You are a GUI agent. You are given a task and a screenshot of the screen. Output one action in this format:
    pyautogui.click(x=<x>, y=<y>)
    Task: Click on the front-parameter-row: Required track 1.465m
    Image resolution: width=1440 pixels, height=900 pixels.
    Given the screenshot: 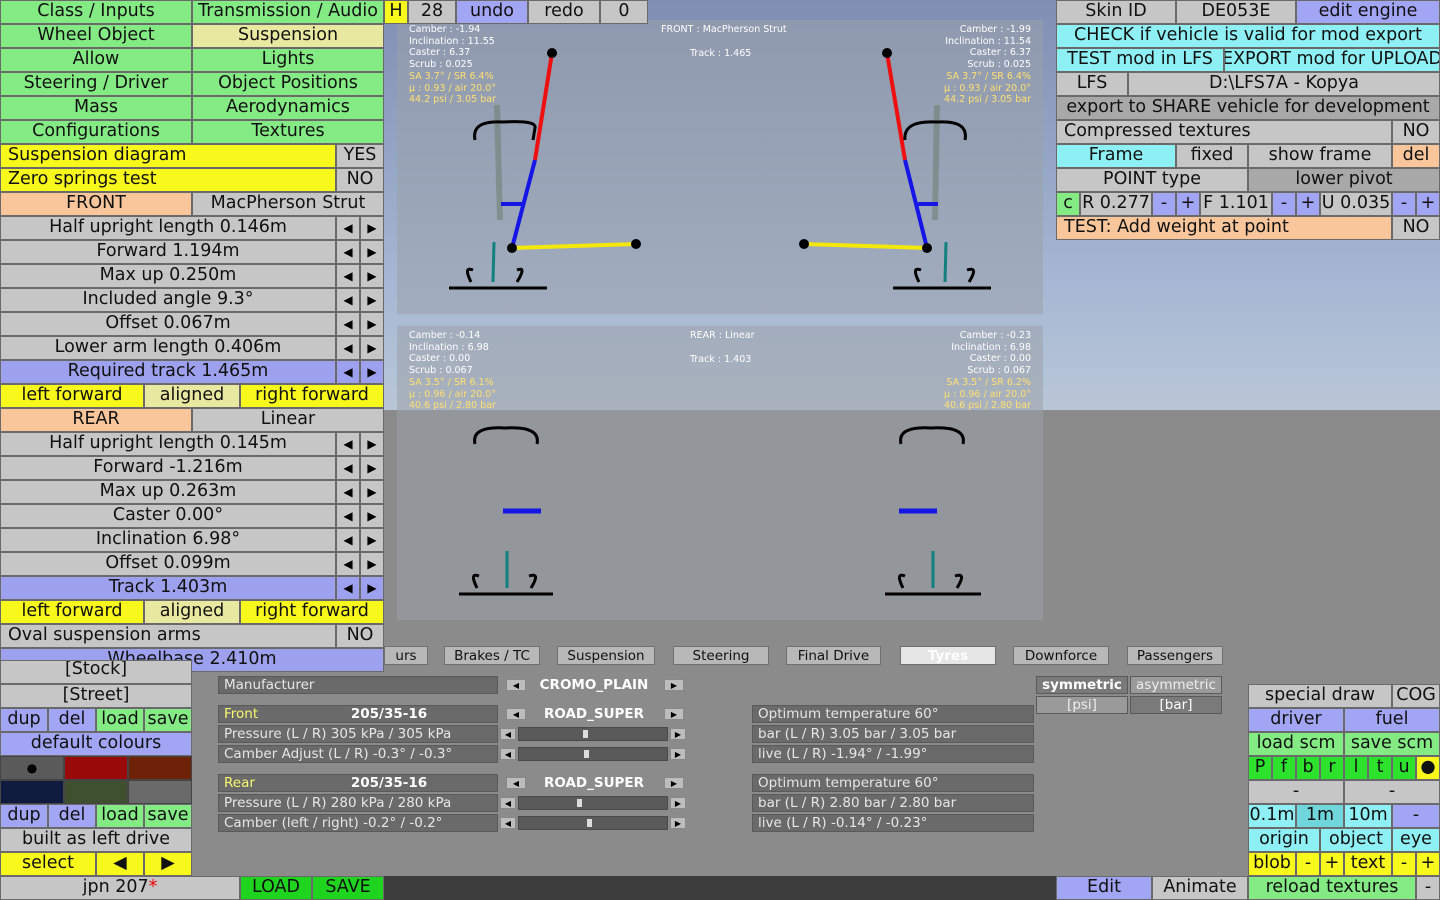 What is the action you would take?
    pyautogui.click(x=168, y=372)
    